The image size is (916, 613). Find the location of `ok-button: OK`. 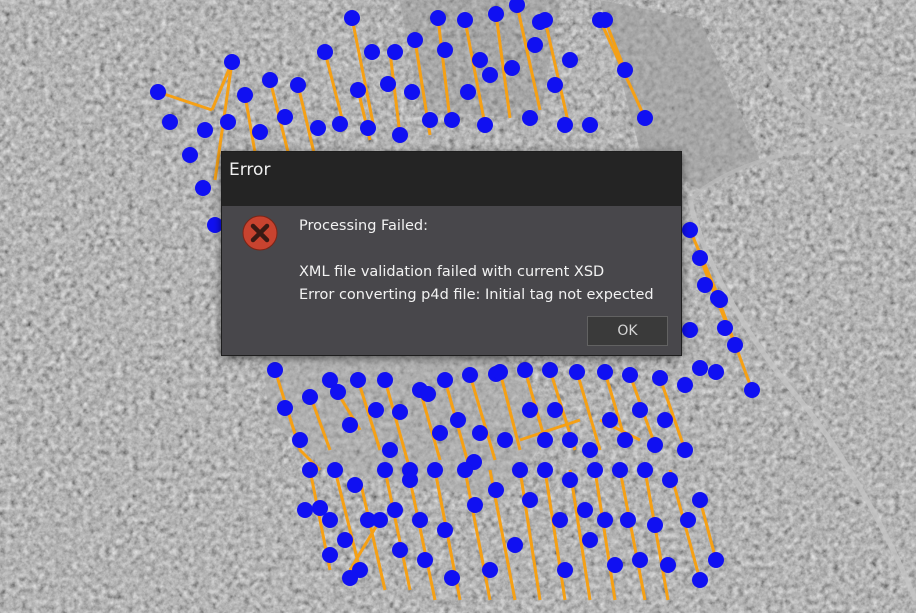

ok-button: OK is located at coordinates (627, 331).